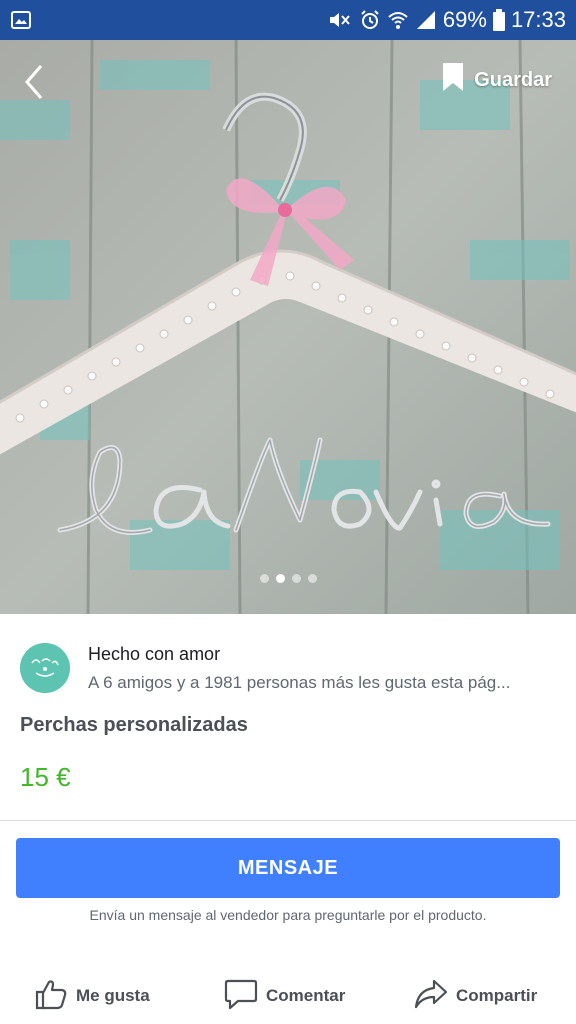 Image resolution: width=576 pixels, height=1024 pixels. Describe the element at coordinates (464, 19) in the screenshot. I see `battery-percent: 69%` at that location.